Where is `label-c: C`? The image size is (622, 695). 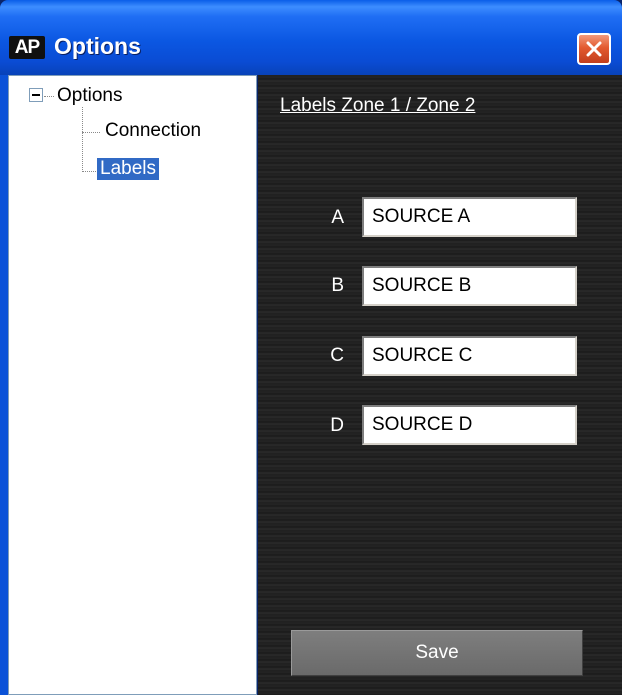 label-c: C is located at coordinates (337, 355).